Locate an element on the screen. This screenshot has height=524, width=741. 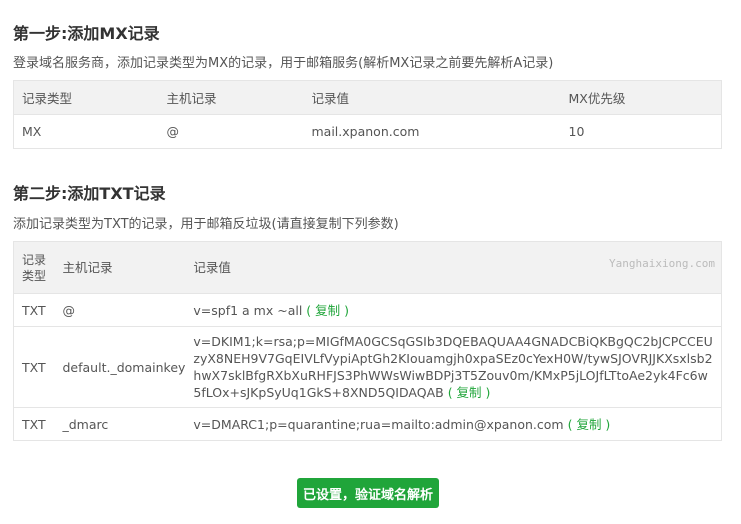
watermark: Yanghaixiong.com is located at coordinates (662, 263).